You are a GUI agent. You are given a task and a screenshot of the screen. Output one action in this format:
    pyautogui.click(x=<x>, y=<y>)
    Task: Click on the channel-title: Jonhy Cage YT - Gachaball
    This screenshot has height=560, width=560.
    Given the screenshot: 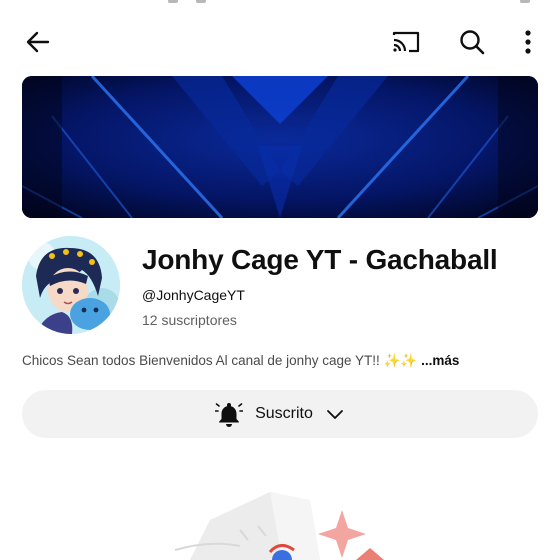 What is the action you would take?
    pyautogui.click(x=320, y=259)
    